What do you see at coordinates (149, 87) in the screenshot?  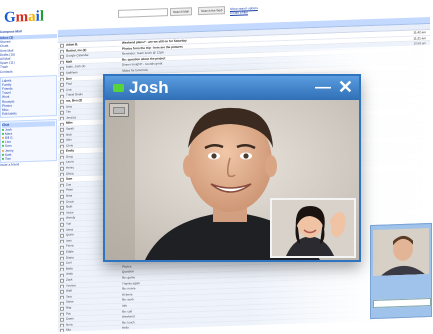 I see `video-chat-contact-name: Josh` at bounding box center [149, 87].